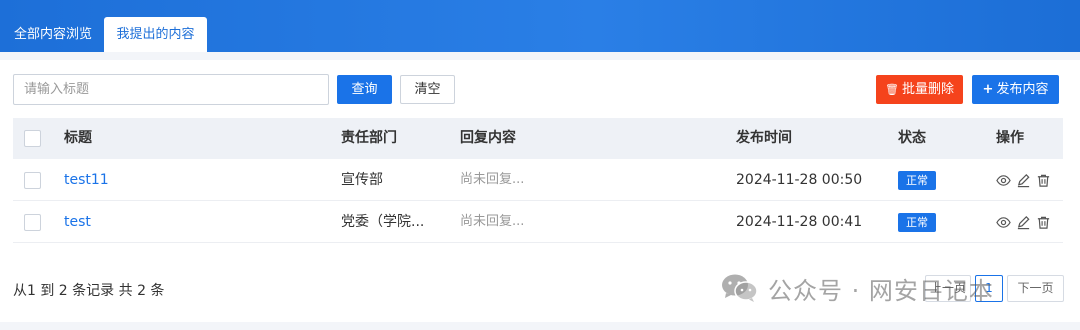 The image size is (1080, 330). Describe the element at coordinates (892, 89) in the screenshot. I see `trash-icon: 🗑` at that location.